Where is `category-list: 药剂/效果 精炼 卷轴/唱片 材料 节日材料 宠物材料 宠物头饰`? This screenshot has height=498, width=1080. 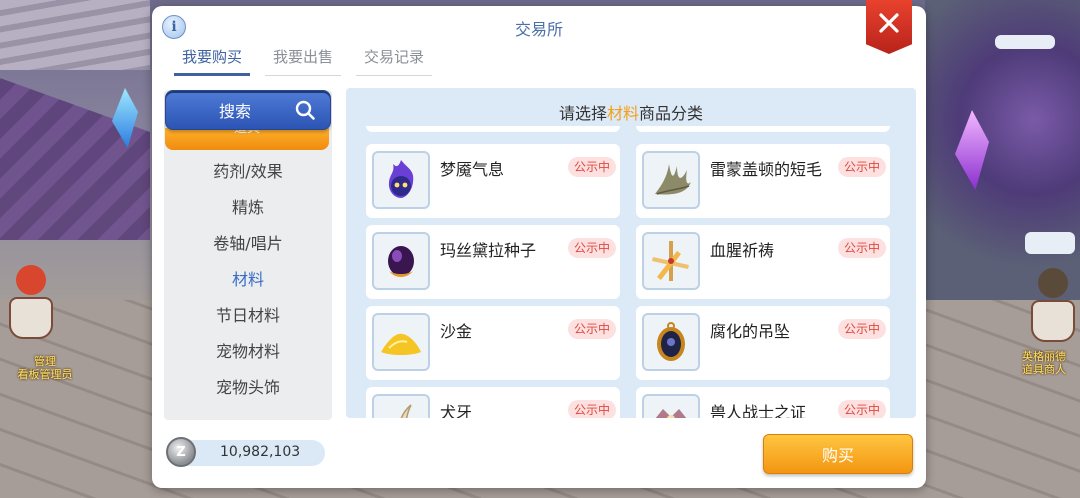 category-list: 药剂/效果 精炼 卷轴/唱片 材料 节日材料 宠物材料 宠物头饰 is located at coordinates (248, 280).